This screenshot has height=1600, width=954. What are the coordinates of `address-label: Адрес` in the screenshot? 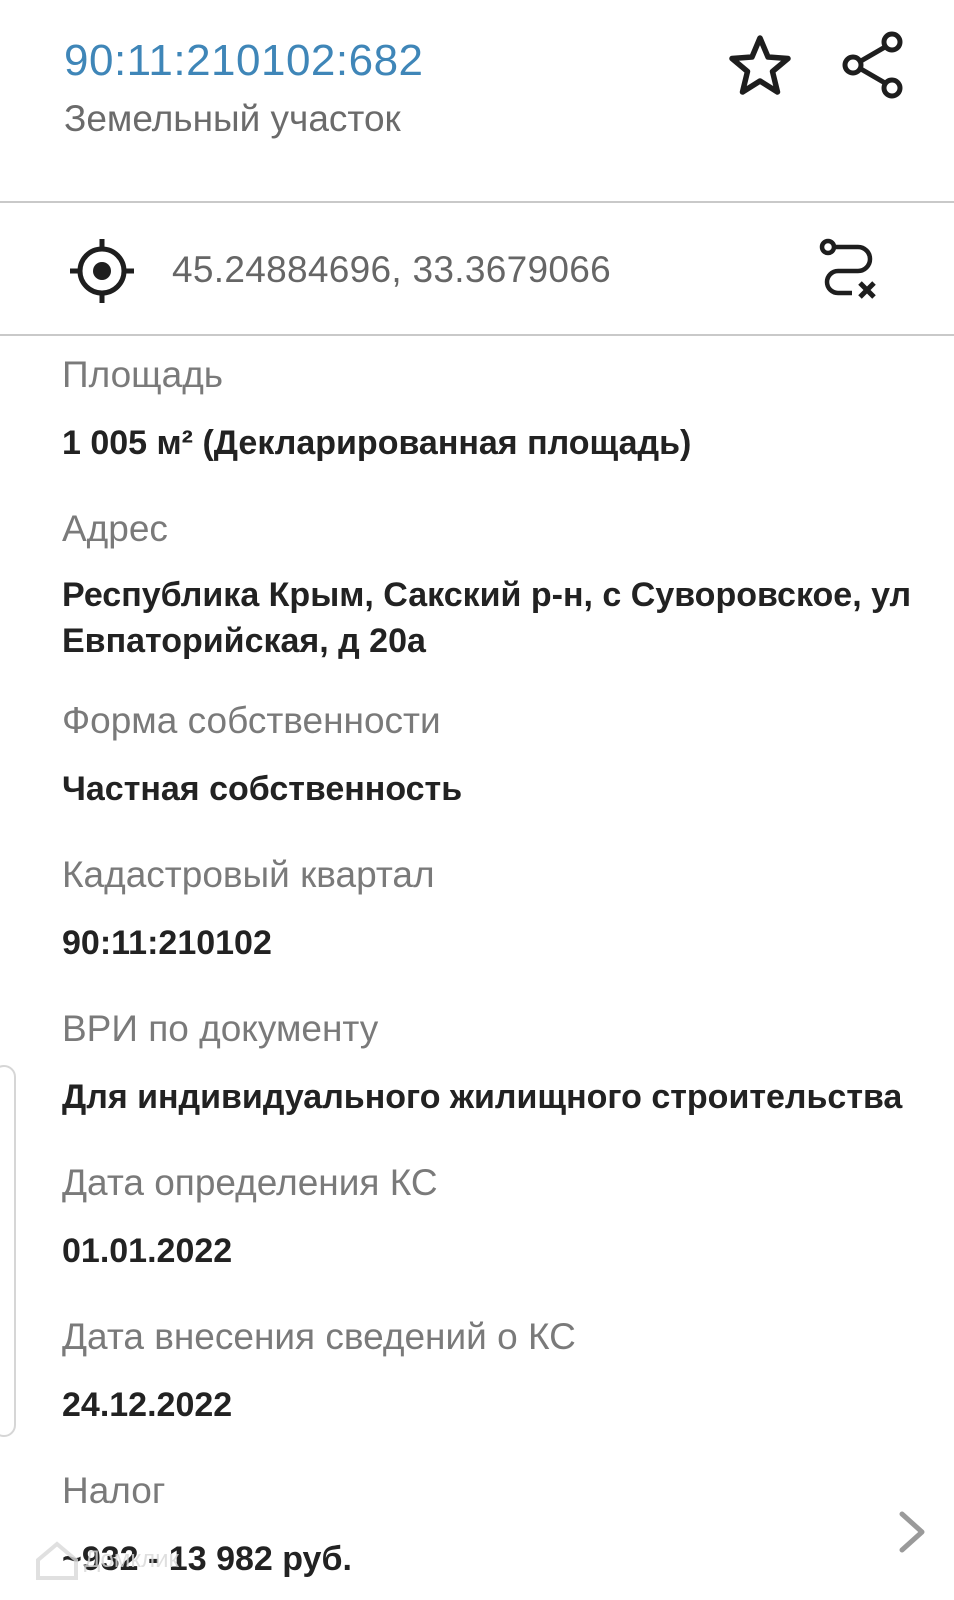 It's located at (115, 528).